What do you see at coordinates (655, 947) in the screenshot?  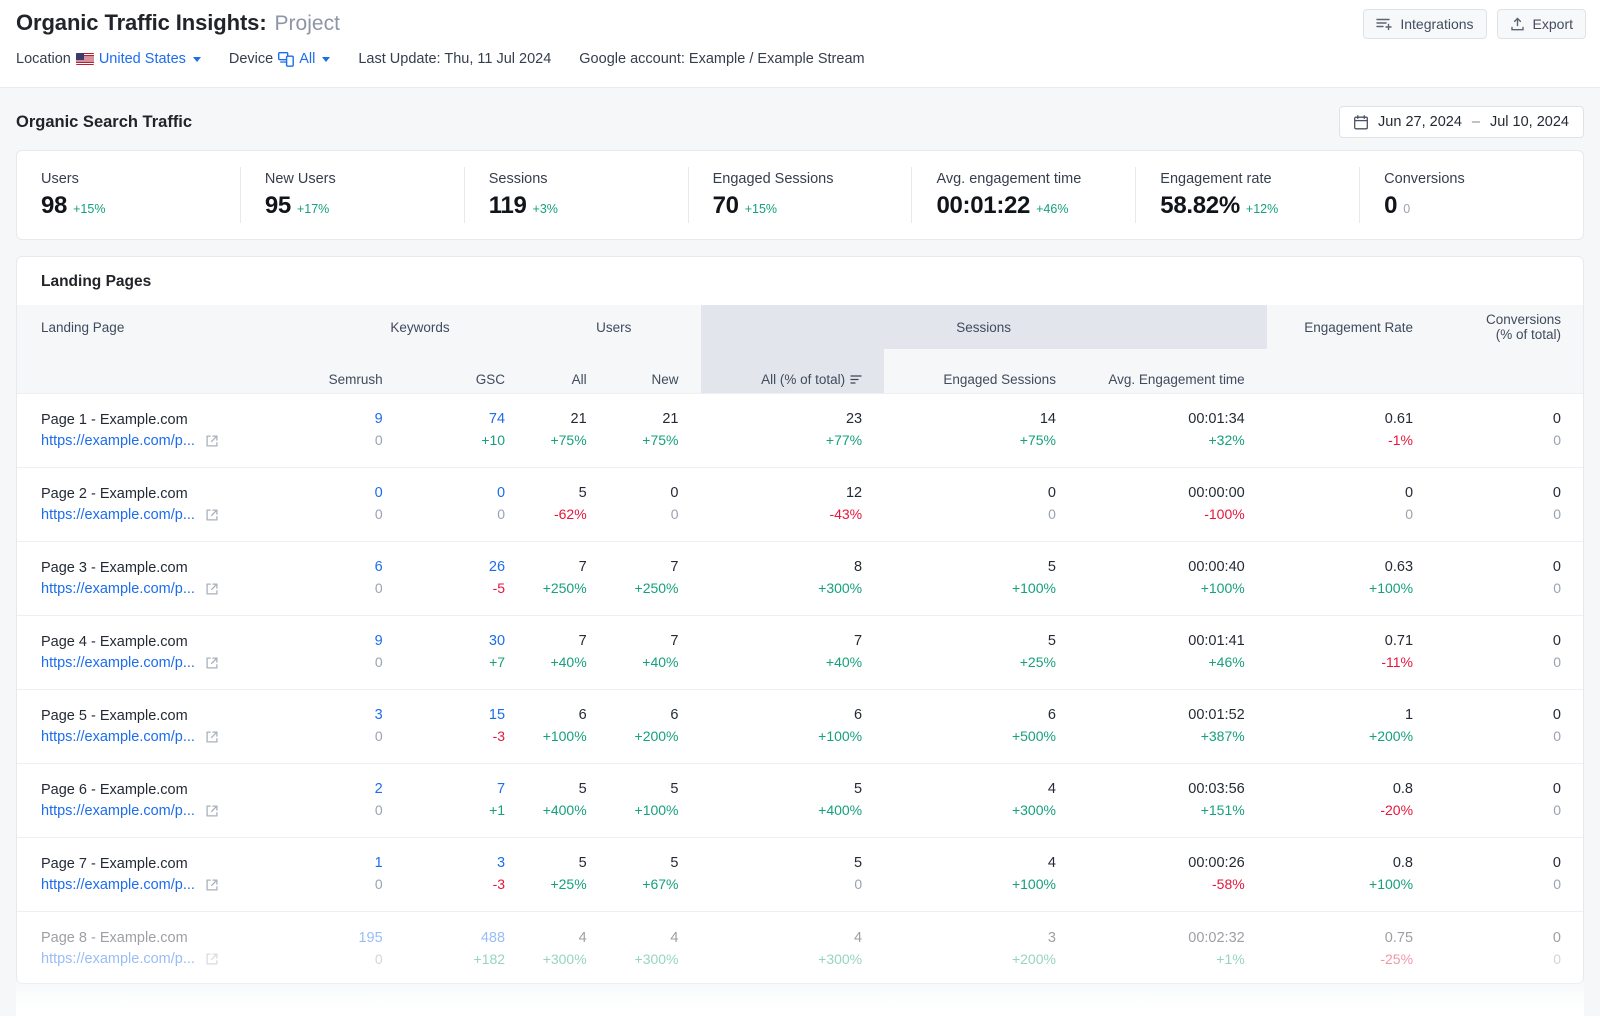 I see `cell-users-new: 4 +300%` at bounding box center [655, 947].